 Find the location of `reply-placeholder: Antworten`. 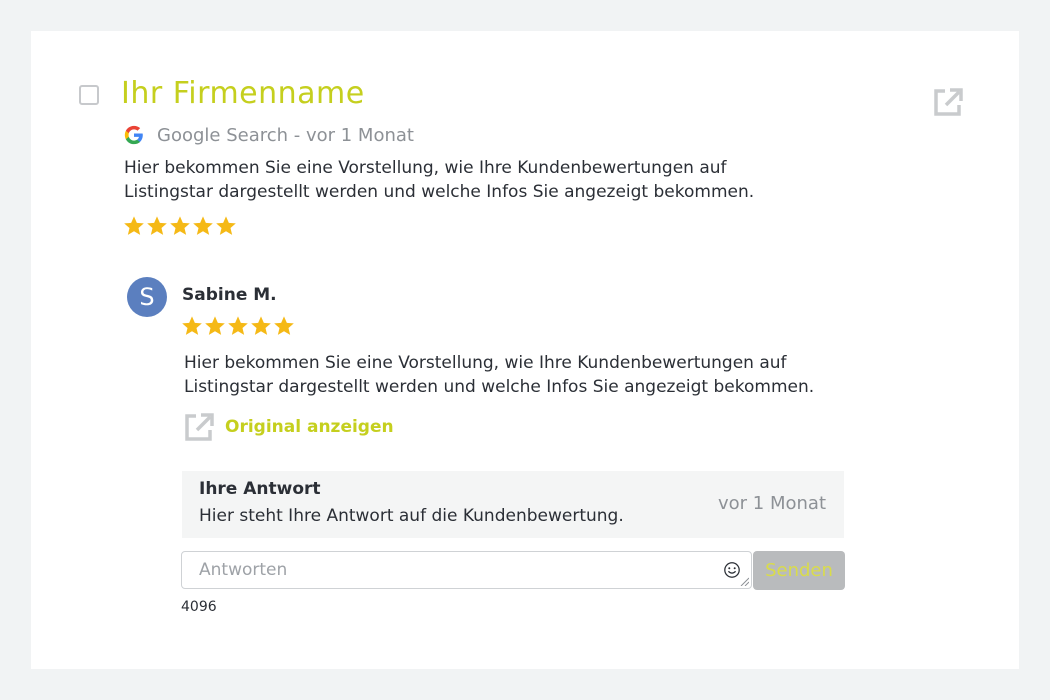

reply-placeholder: Antworten is located at coordinates (243, 570).